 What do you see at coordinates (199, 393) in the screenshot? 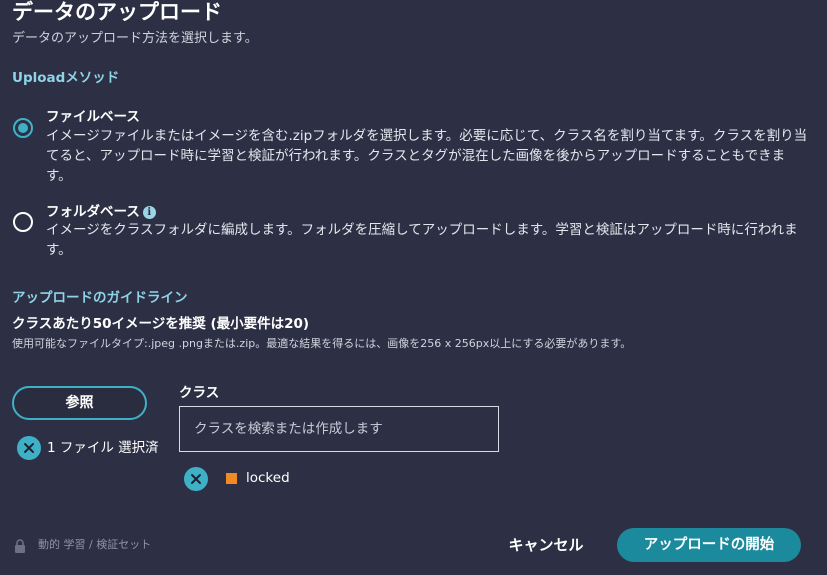
I see `class-label: クラス` at bounding box center [199, 393].